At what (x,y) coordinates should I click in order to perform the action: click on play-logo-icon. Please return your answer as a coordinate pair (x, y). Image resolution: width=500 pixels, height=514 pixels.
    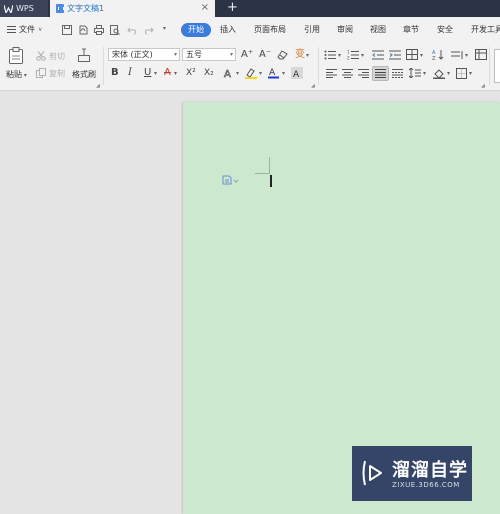
    Looking at the image, I should click on (373, 473).